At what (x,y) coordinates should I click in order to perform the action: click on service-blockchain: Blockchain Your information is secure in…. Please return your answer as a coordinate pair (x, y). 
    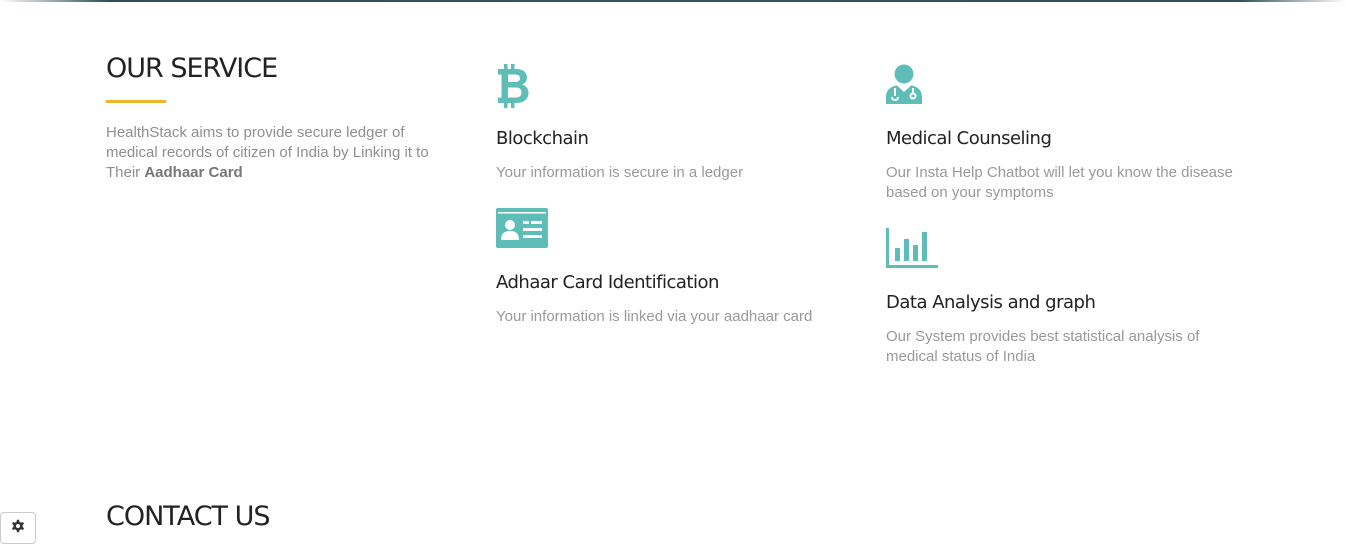
    Looking at the image, I should click on (676, 123).